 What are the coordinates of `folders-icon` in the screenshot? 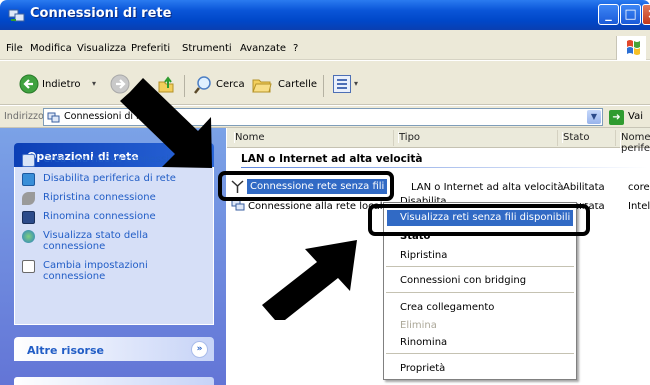 It's located at (262, 85).